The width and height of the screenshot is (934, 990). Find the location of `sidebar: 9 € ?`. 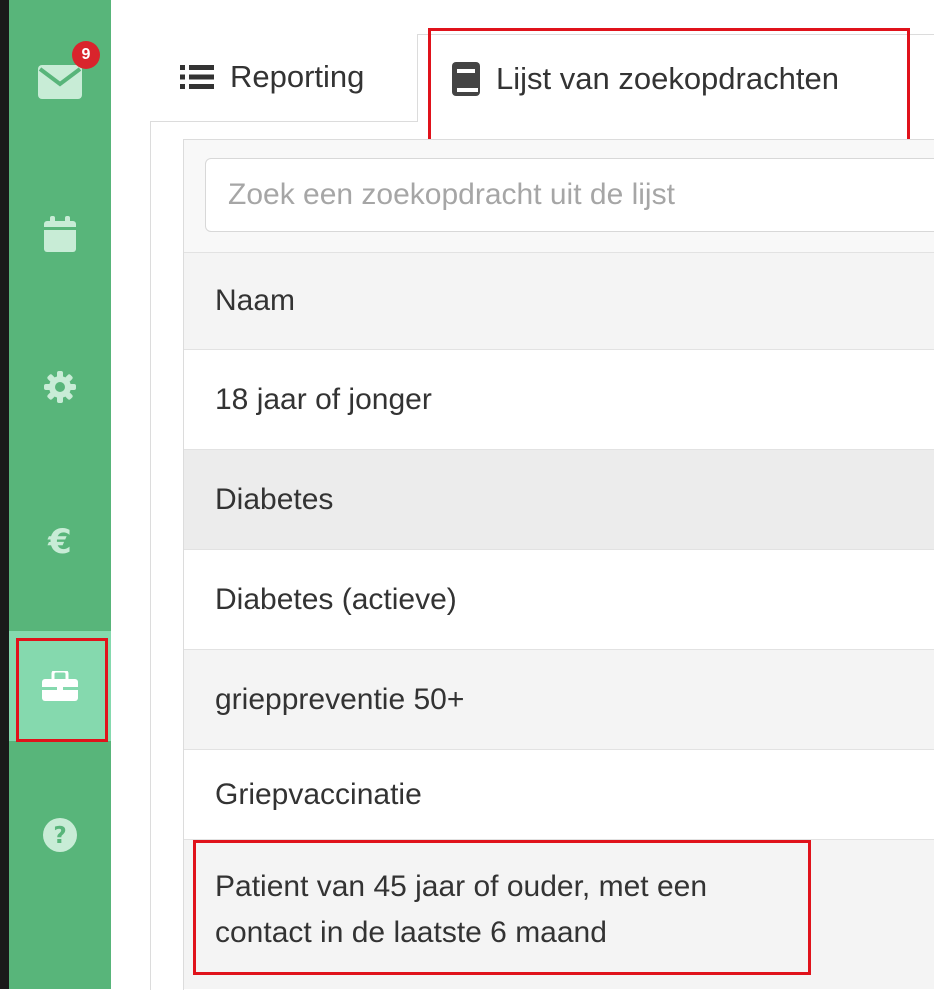

sidebar: 9 € ? is located at coordinates (60, 494).